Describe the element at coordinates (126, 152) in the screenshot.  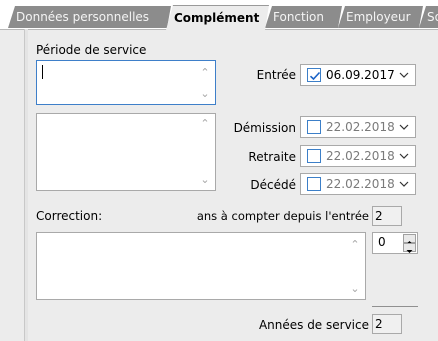
I see `service-period-input-bottom: ⌃ ⌄` at that location.